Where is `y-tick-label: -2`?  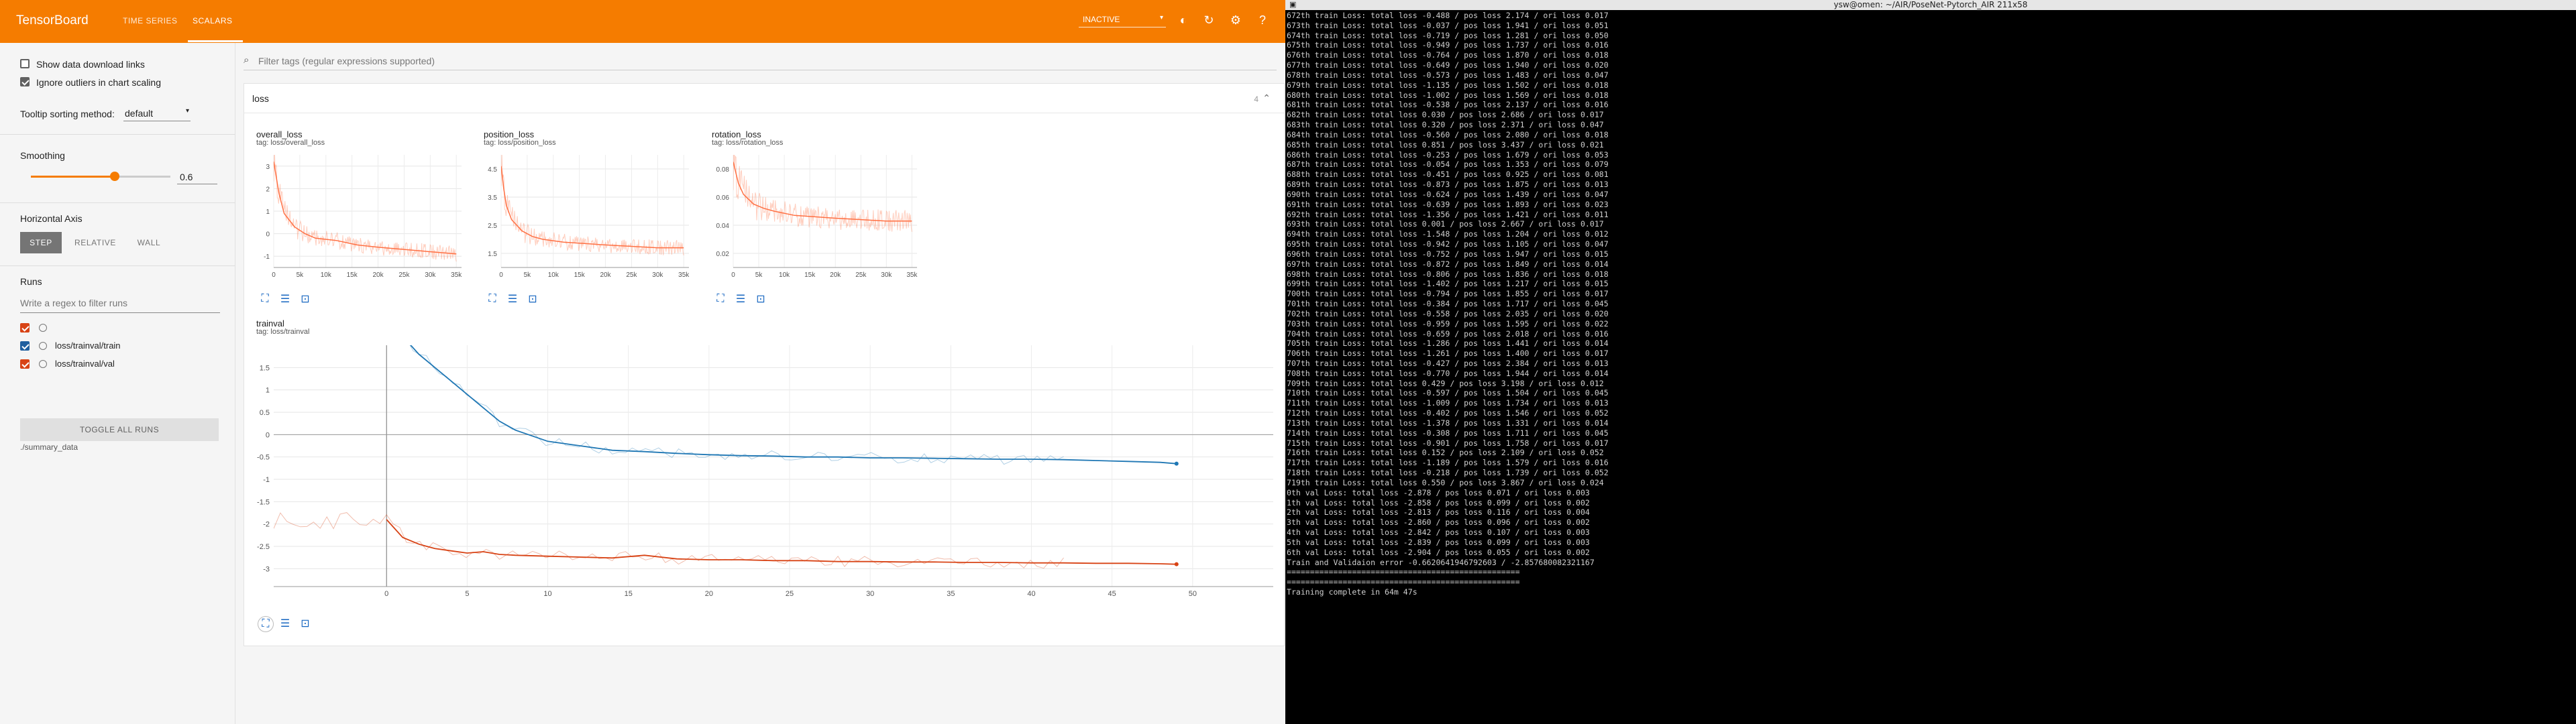 y-tick-label: -2 is located at coordinates (266, 525).